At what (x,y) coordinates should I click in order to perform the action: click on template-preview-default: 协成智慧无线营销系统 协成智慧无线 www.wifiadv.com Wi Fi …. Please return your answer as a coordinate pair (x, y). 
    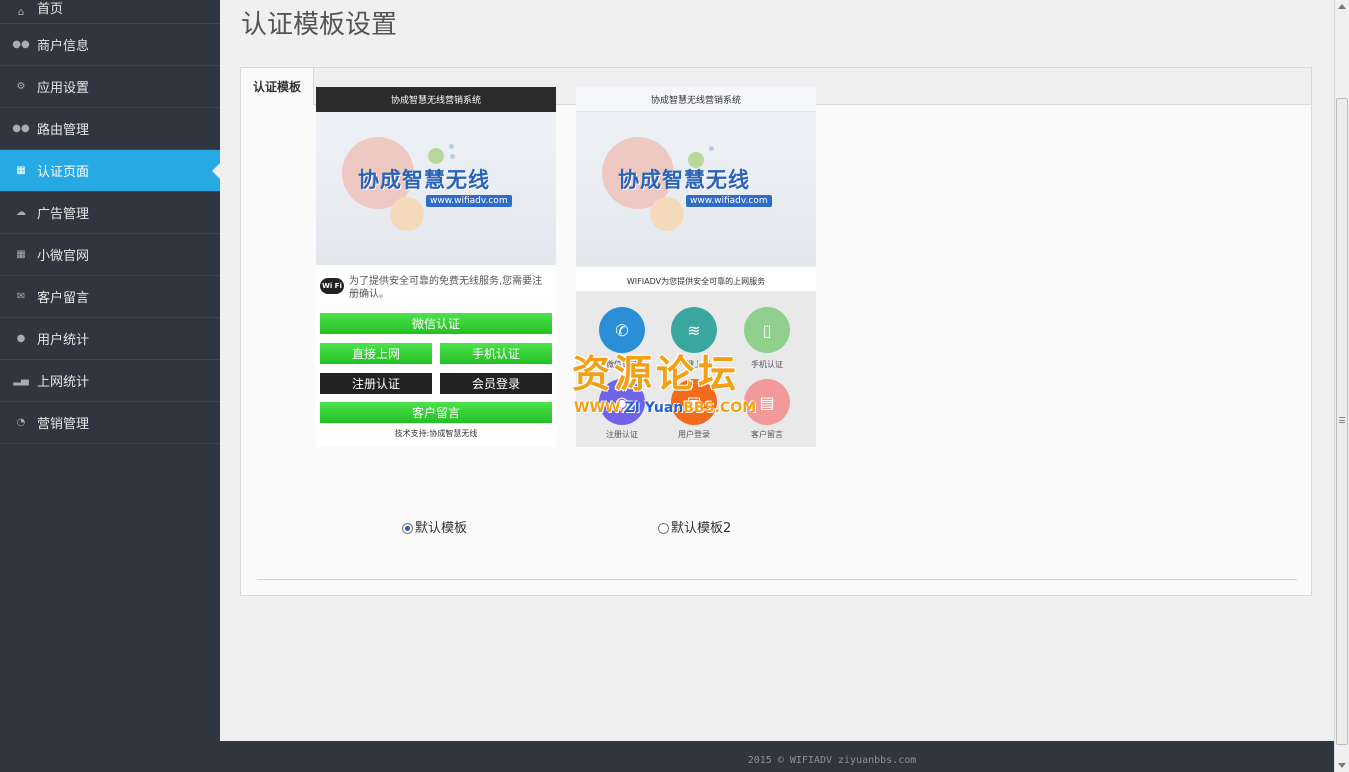
    Looking at the image, I should click on (436, 267).